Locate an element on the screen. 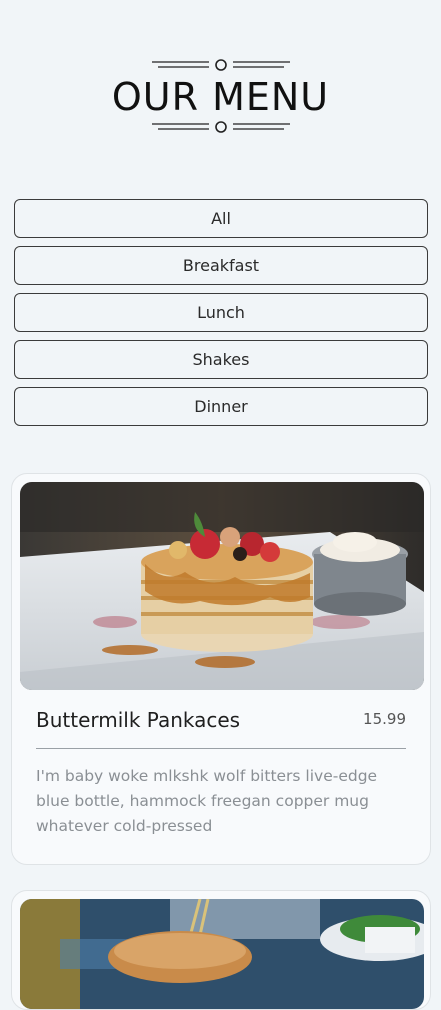 The image size is (441, 1010). filter-breakfast-button: Breakfast is located at coordinates (221, 265).